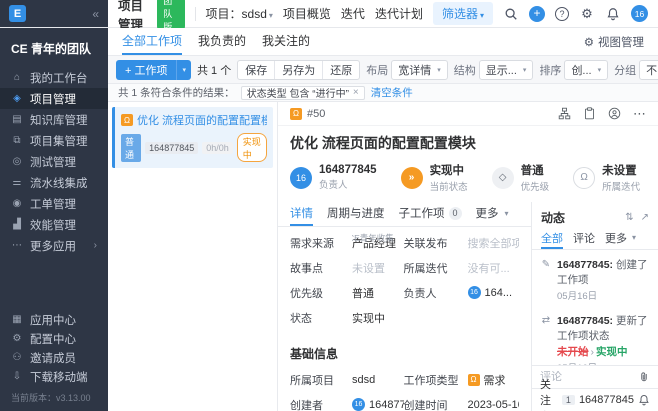  Describe the element at coordinates (411, 177) in the screenshot. I see `status-icon: »` at that location.